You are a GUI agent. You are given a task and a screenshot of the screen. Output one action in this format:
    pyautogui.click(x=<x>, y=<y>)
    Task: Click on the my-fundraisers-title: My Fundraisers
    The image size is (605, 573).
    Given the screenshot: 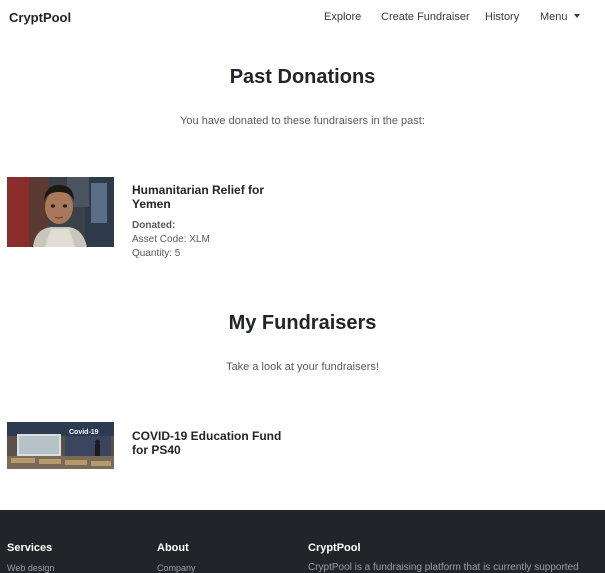 What is the action you would take?
    pyautogui.click(x=302, y=323)
    